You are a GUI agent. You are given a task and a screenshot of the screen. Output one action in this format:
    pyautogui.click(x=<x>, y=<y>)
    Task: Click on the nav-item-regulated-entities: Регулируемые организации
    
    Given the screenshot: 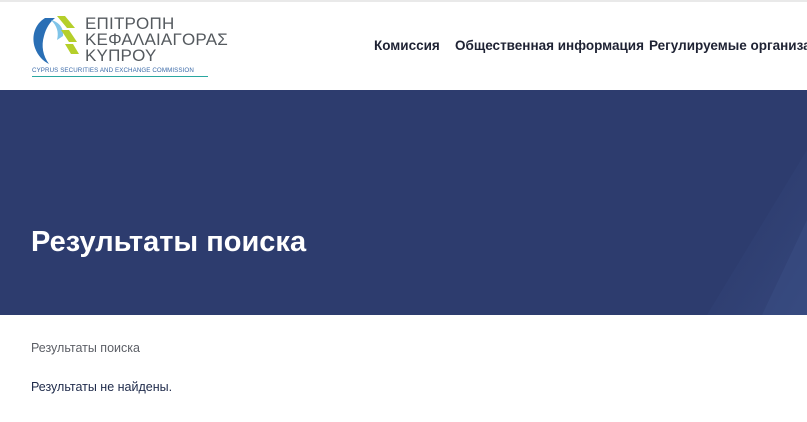 What is the action you would take?
    pyautogui.click(x=728, y=45)
    